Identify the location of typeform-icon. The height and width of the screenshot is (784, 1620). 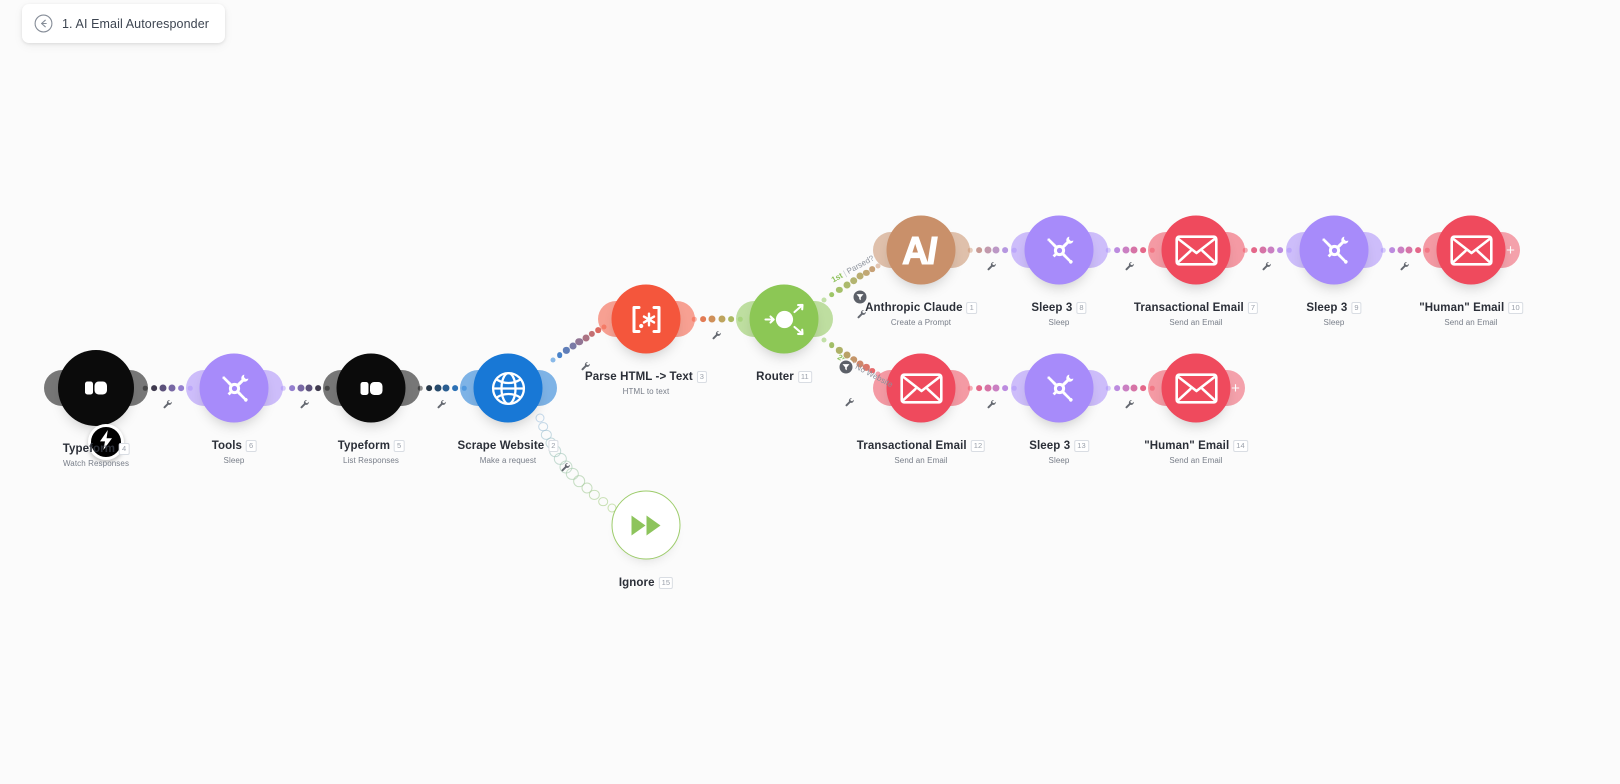
(371, 388).